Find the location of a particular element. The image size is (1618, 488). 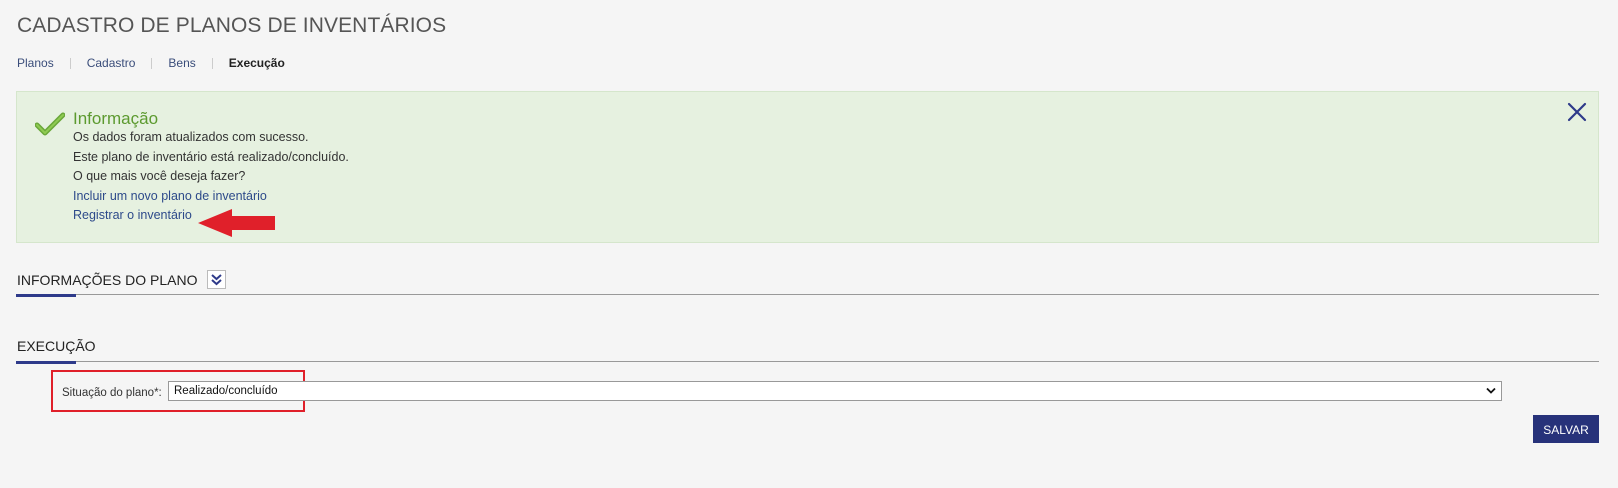

situation-label: Situação do plano*: is located at coordinates (112, 393).